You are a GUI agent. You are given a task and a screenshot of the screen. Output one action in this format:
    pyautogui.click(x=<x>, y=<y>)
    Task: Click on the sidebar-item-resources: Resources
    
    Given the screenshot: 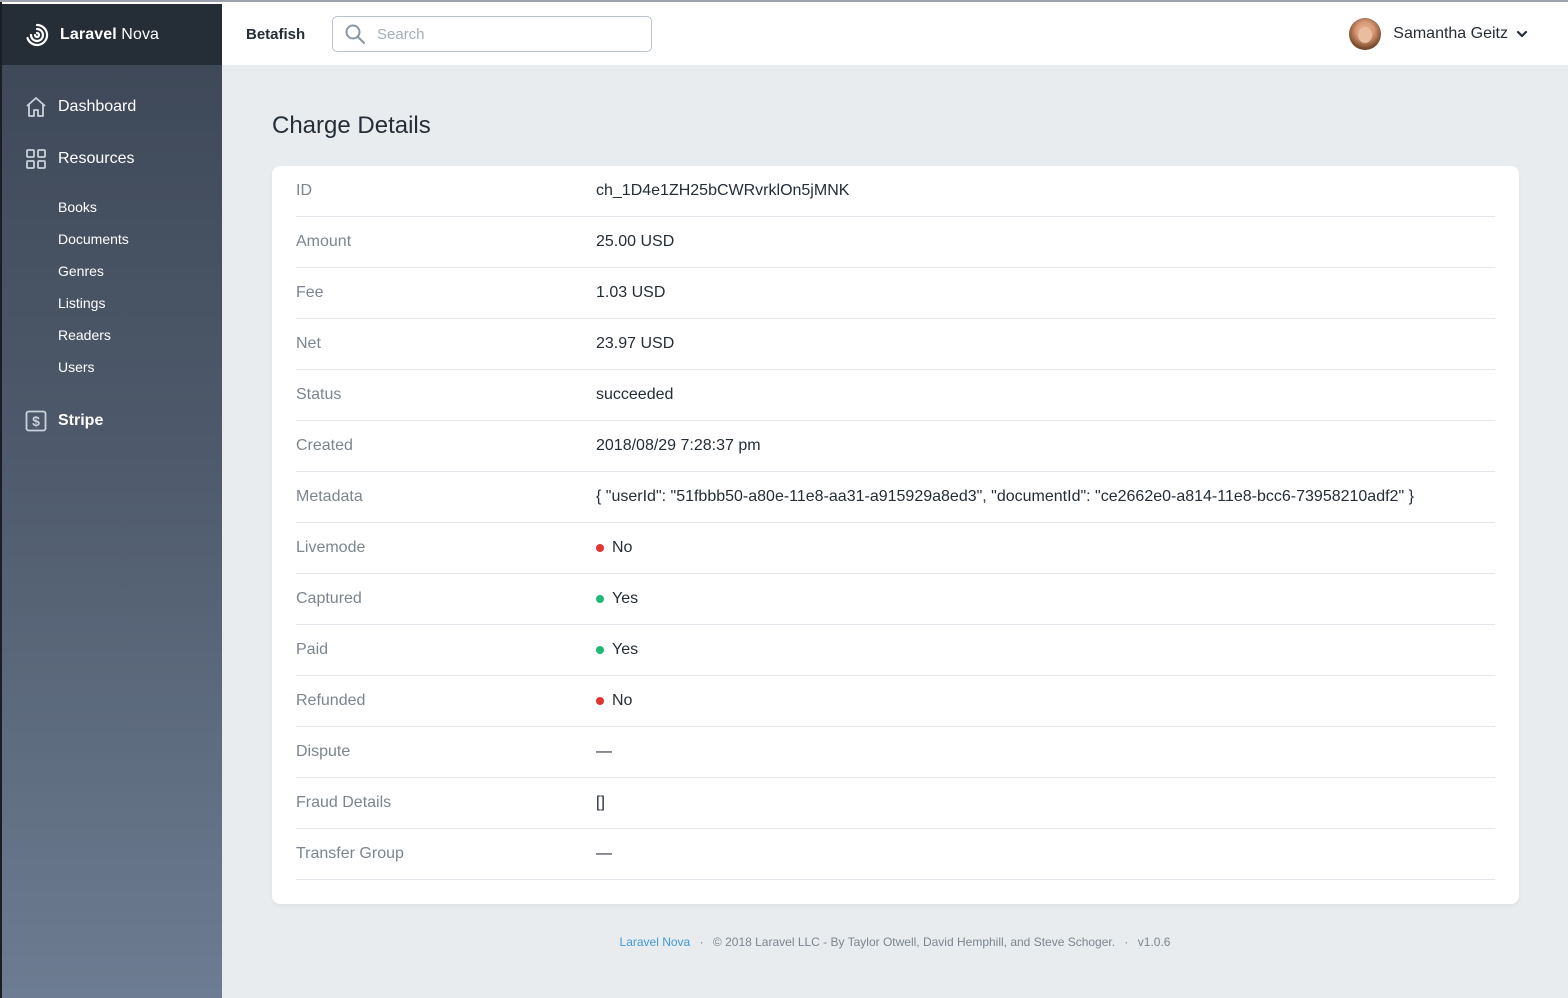 What is the action you would take?
    pyautogui.click(x=112, y=159)
    